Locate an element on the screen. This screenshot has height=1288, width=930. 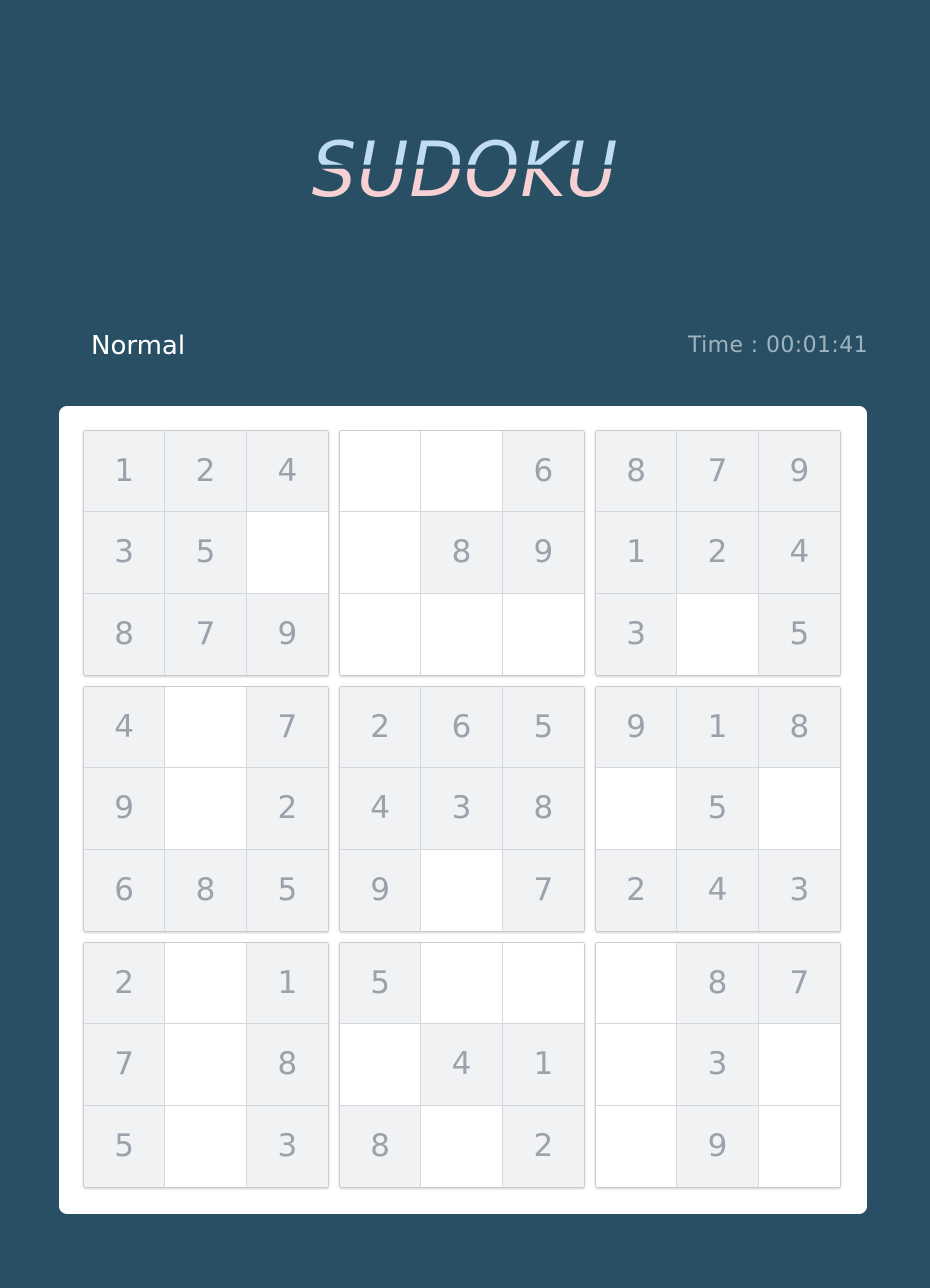
sudoku-block: 54182 is located at coordinates (462, 1065).